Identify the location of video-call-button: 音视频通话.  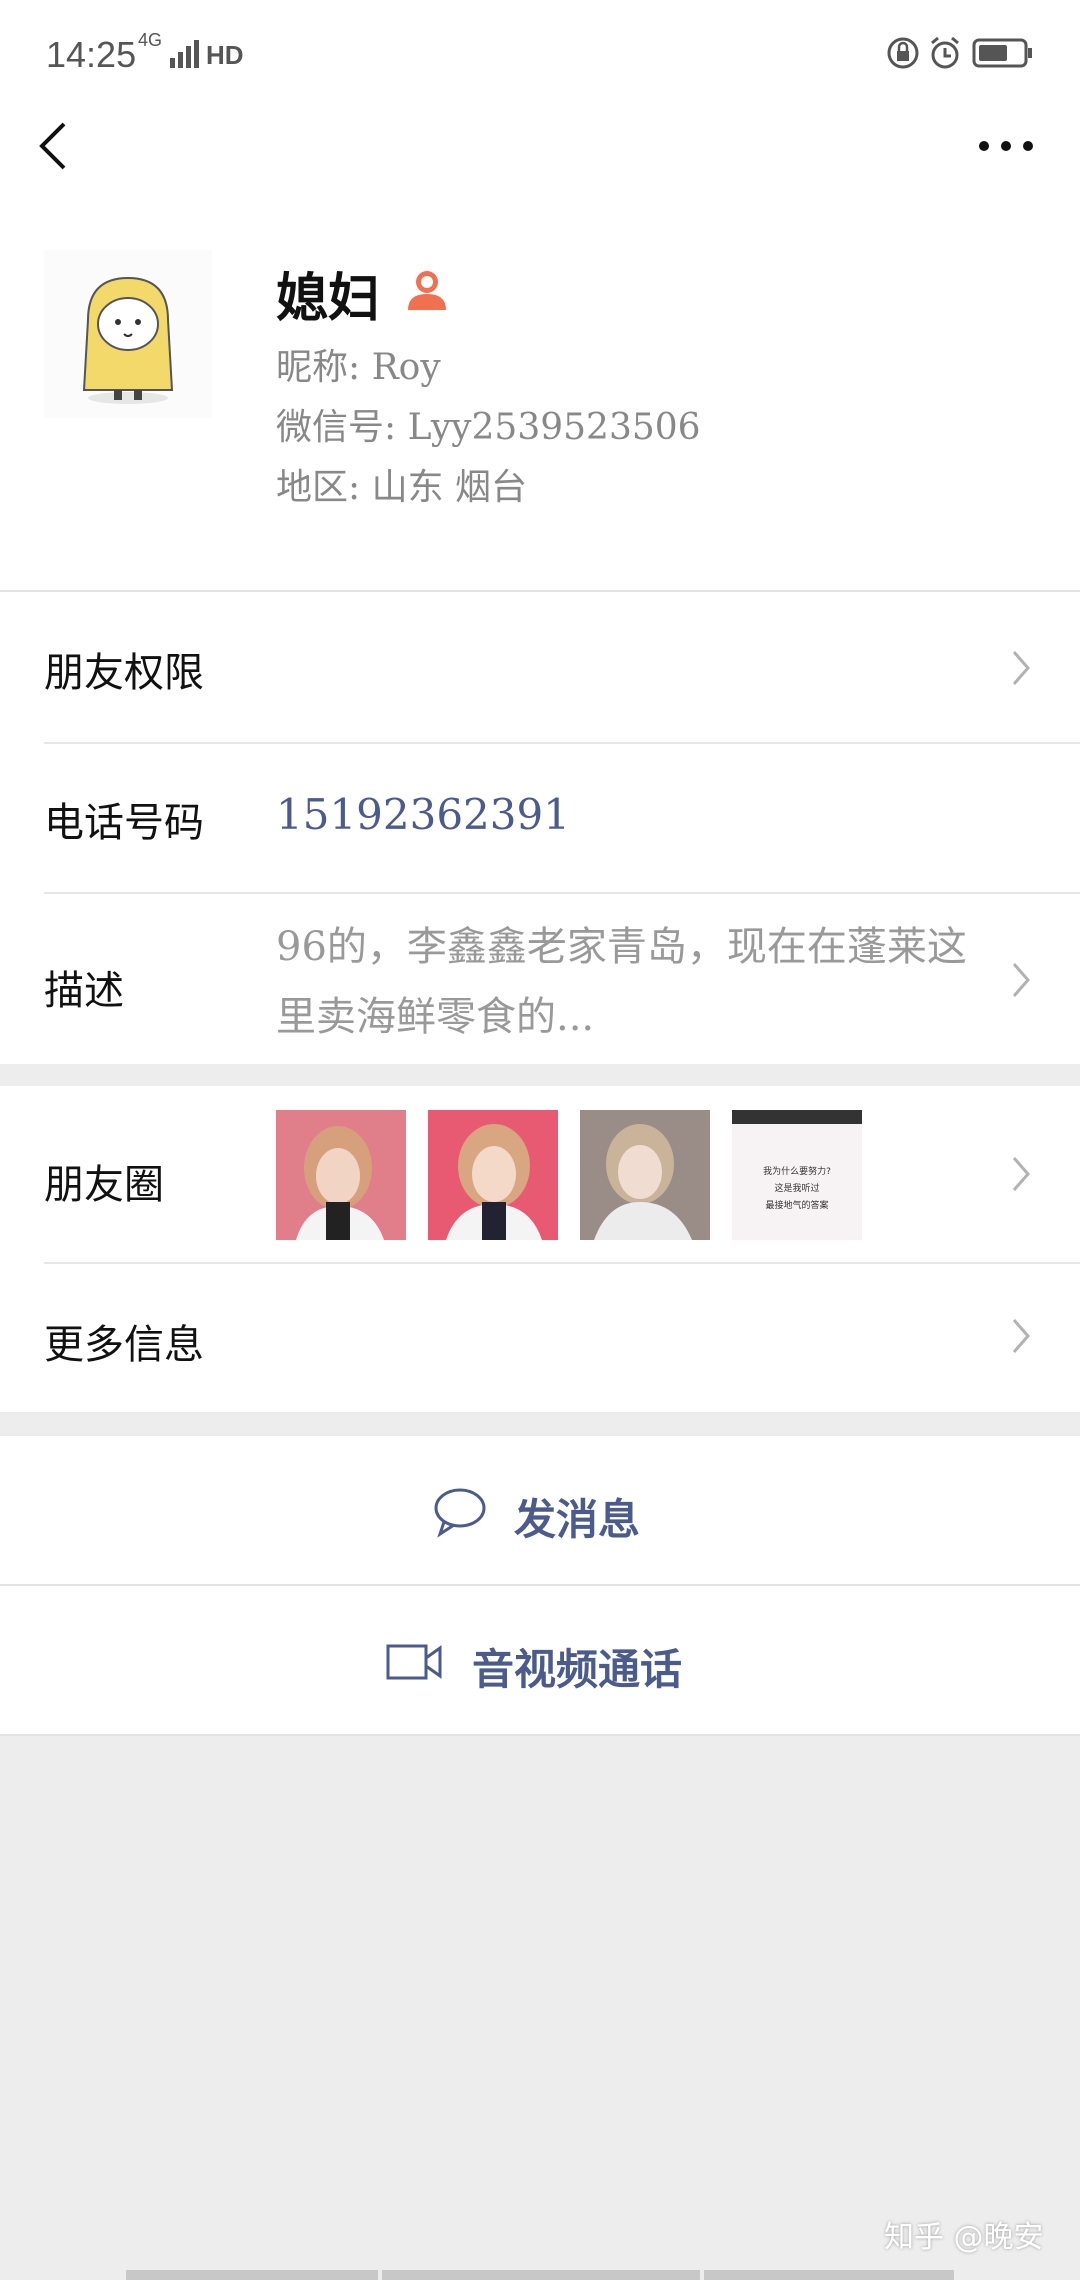
(540, 1660).